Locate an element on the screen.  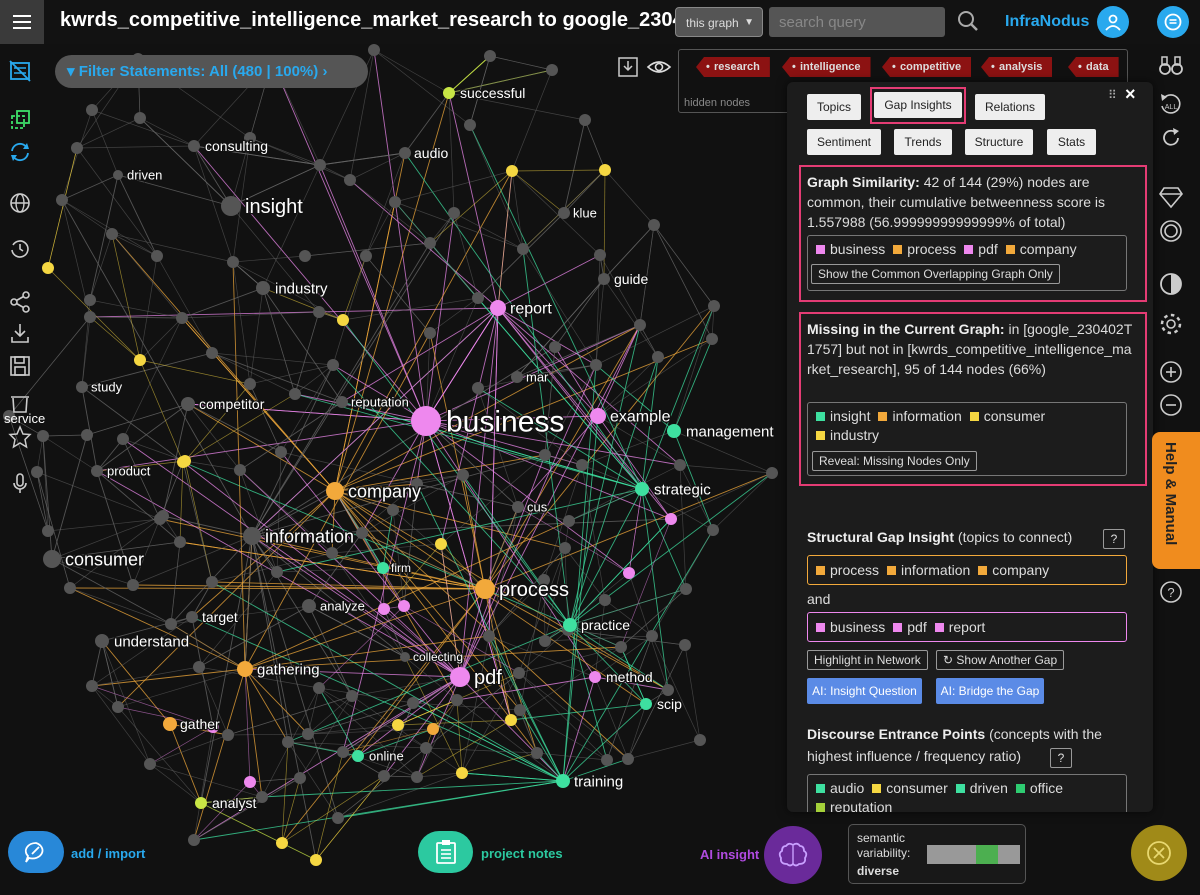
graph-node-analyst: analyst is located at coordinates (226, 803).